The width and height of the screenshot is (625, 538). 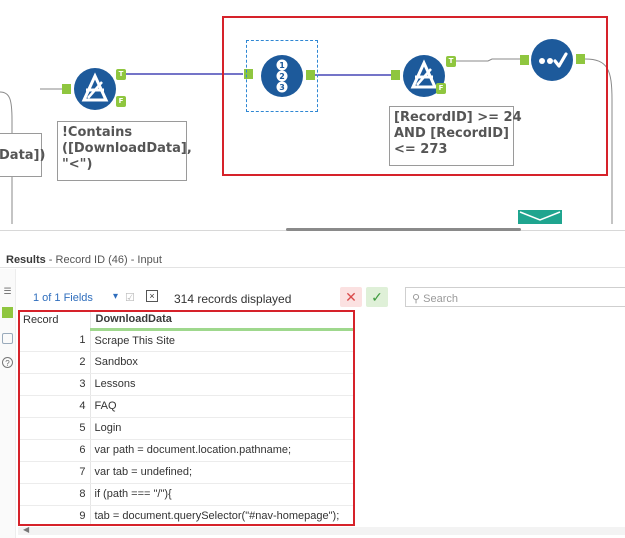 I want to click on annotation-recordid: [RecordID] >= 24 AND [RecordID] <= 273, so click(x=455, y=136).